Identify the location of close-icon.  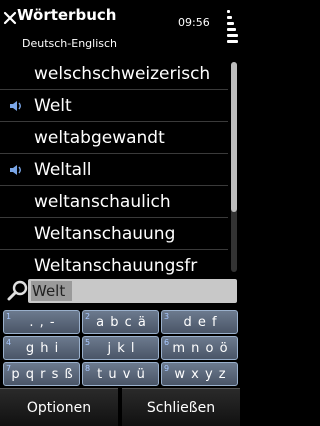
(10, 18).